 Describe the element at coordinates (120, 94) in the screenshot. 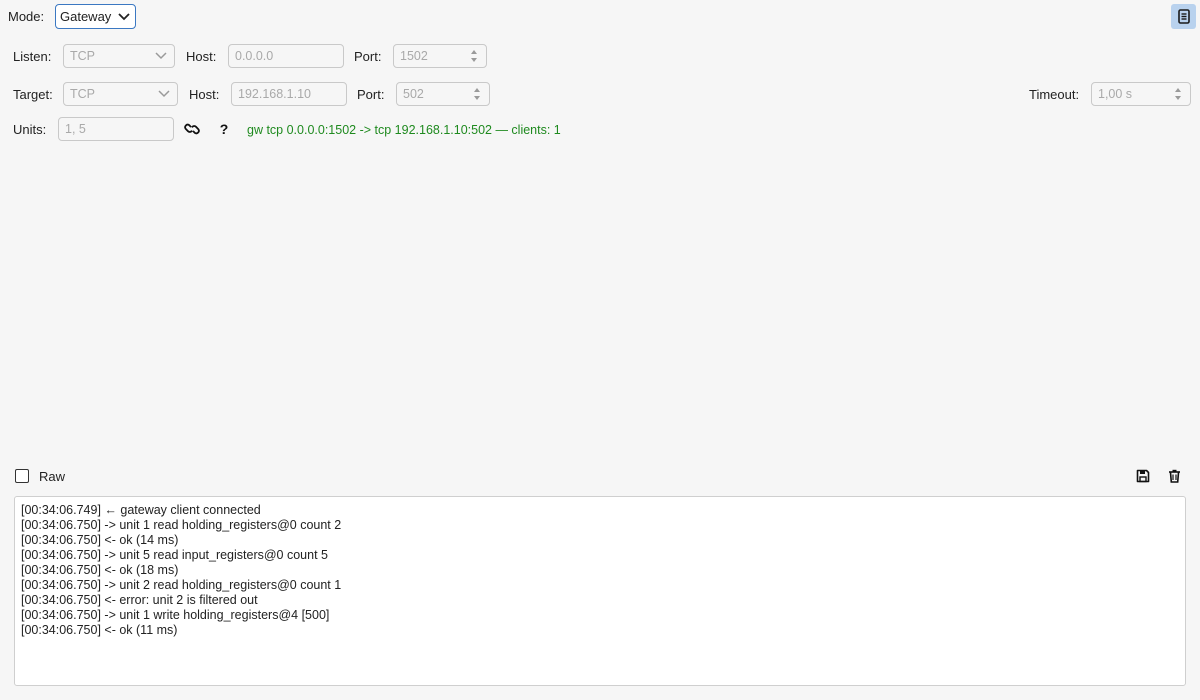

I see `target-protocol-select: TCP` at that location.